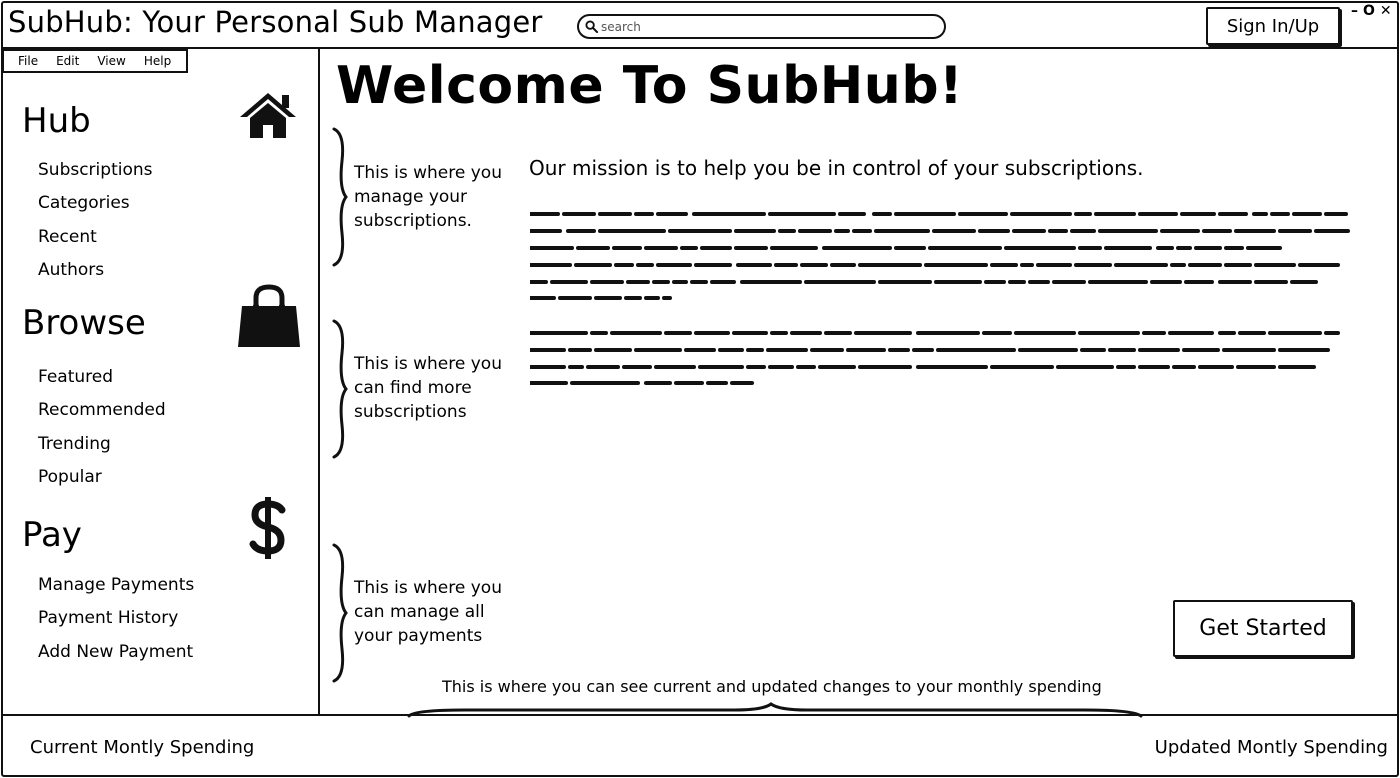 The height and width of the screenshot is (778, 1400). Describe the element at coordinates (67, 61) in the screenshot. I see `menu-edit: Edit` at that location.